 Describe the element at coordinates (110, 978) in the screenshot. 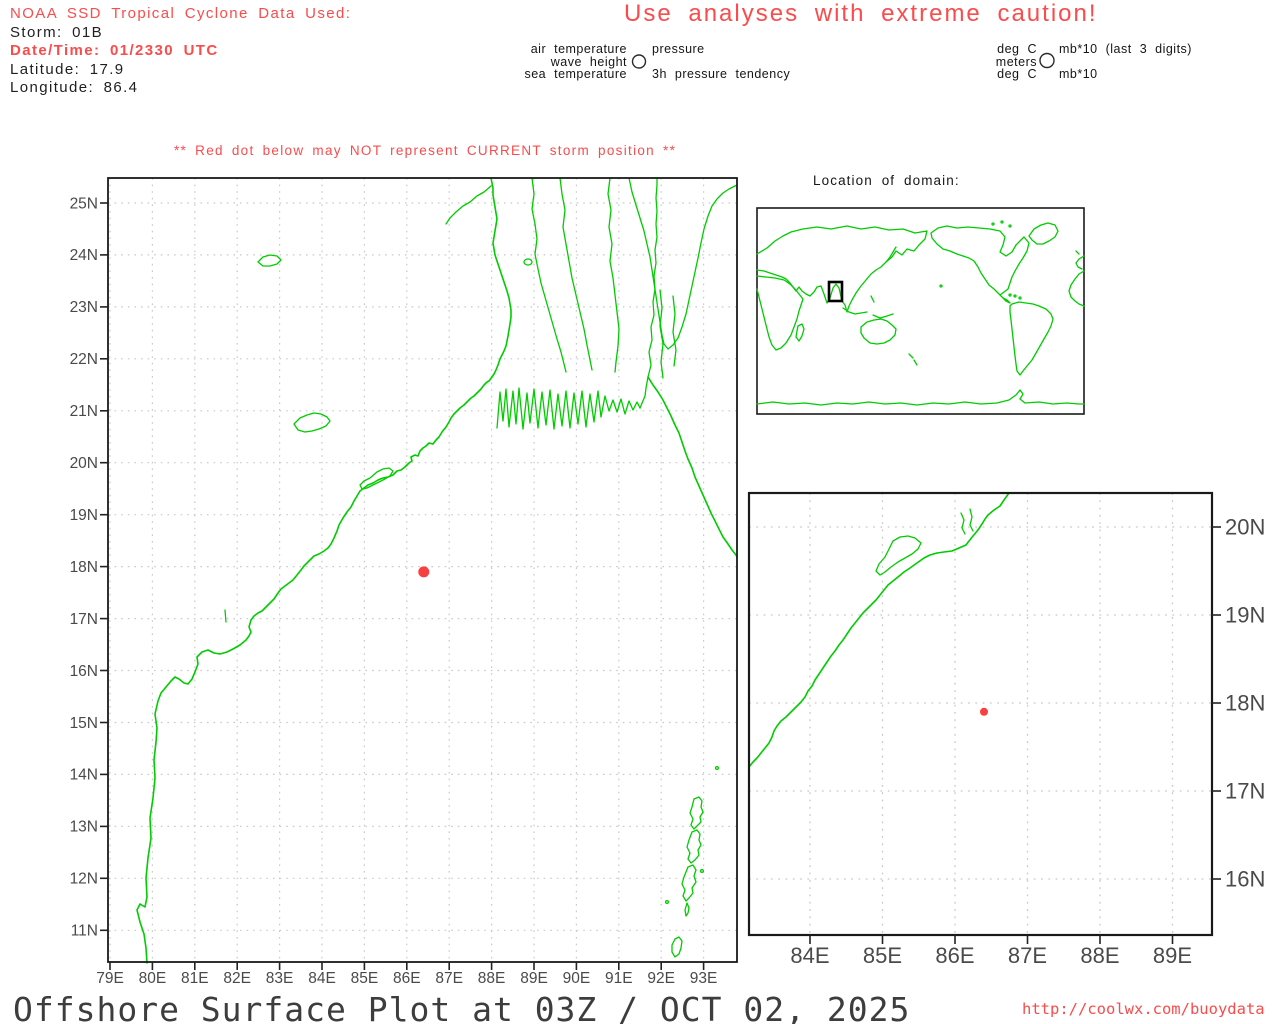

I see `x-tick-label: 79E` at that location.